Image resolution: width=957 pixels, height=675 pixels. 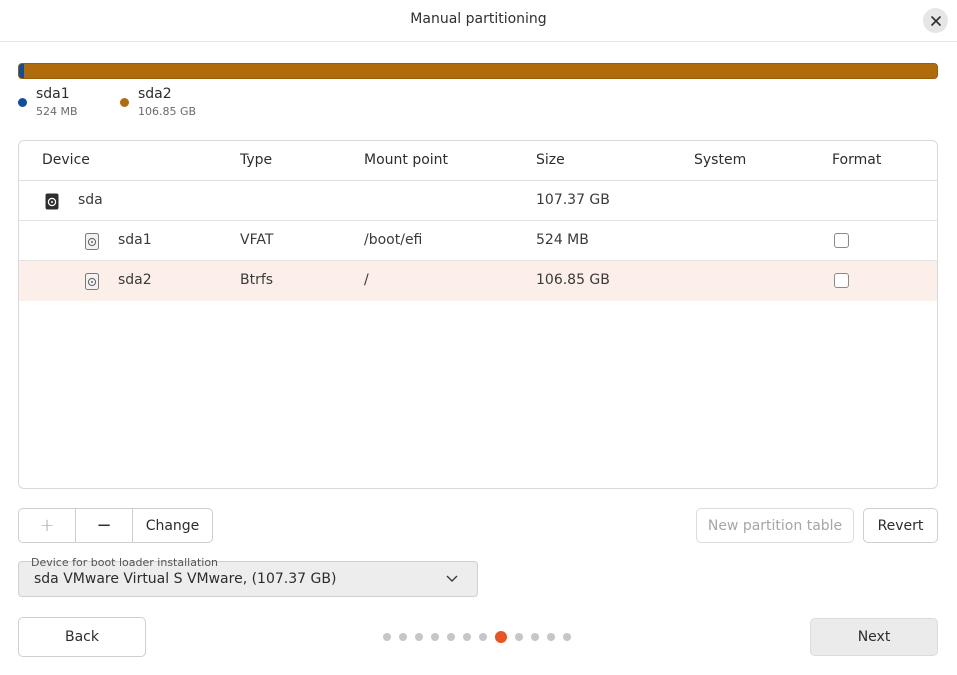 I want to click on window-title: Manual partitioning, so click(x=478, y=19).